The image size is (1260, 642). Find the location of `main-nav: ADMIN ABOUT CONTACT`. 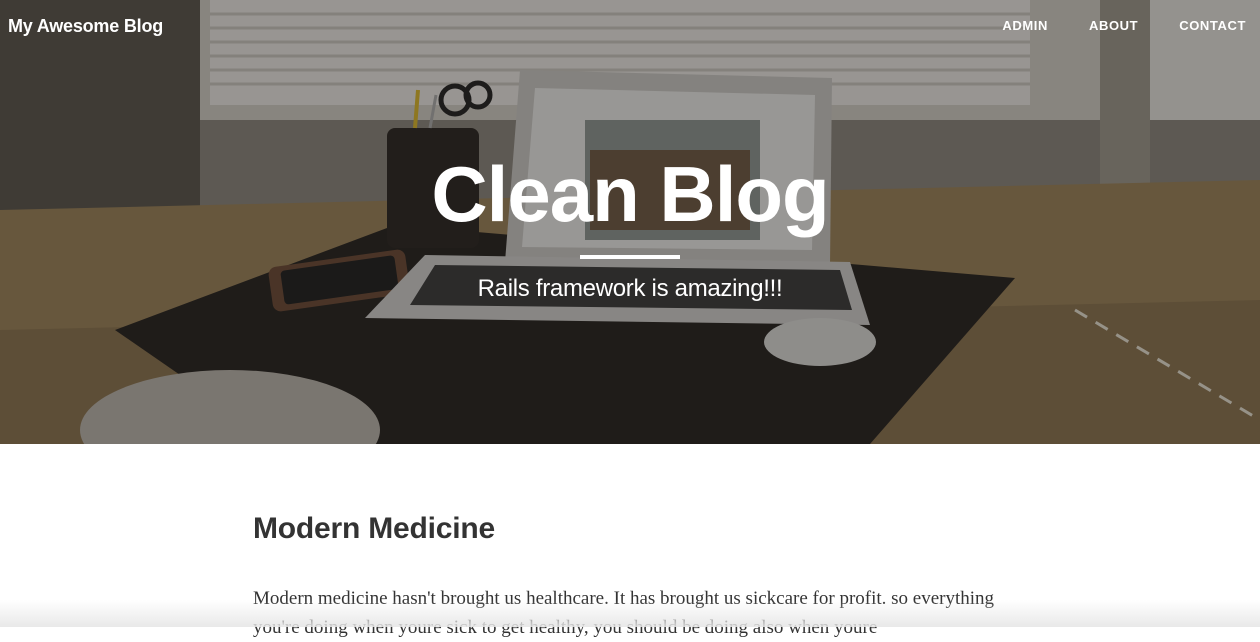

main-nav: ADMIN ABOUT CONTACT is located at coordinates (1120, 25).